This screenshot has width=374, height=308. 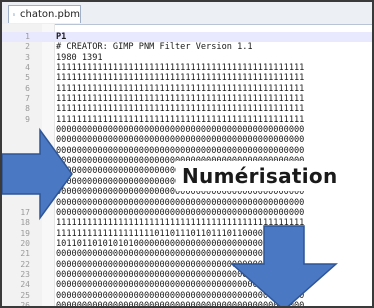 What do you see at coordinates (284, 265) in the screenshot?
I see `arrow-down-icon` at bounding box center [284, 265].